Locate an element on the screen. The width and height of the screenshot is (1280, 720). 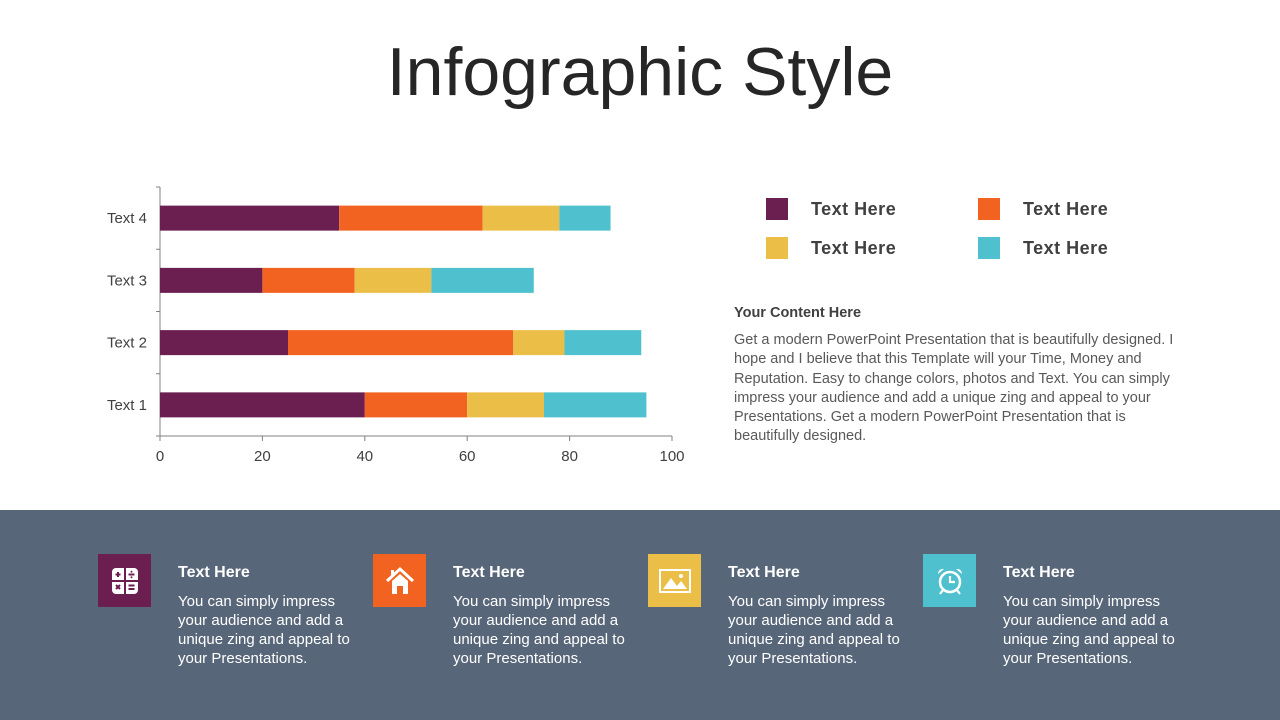
calculator-icon is located at coordinates (124, 580).